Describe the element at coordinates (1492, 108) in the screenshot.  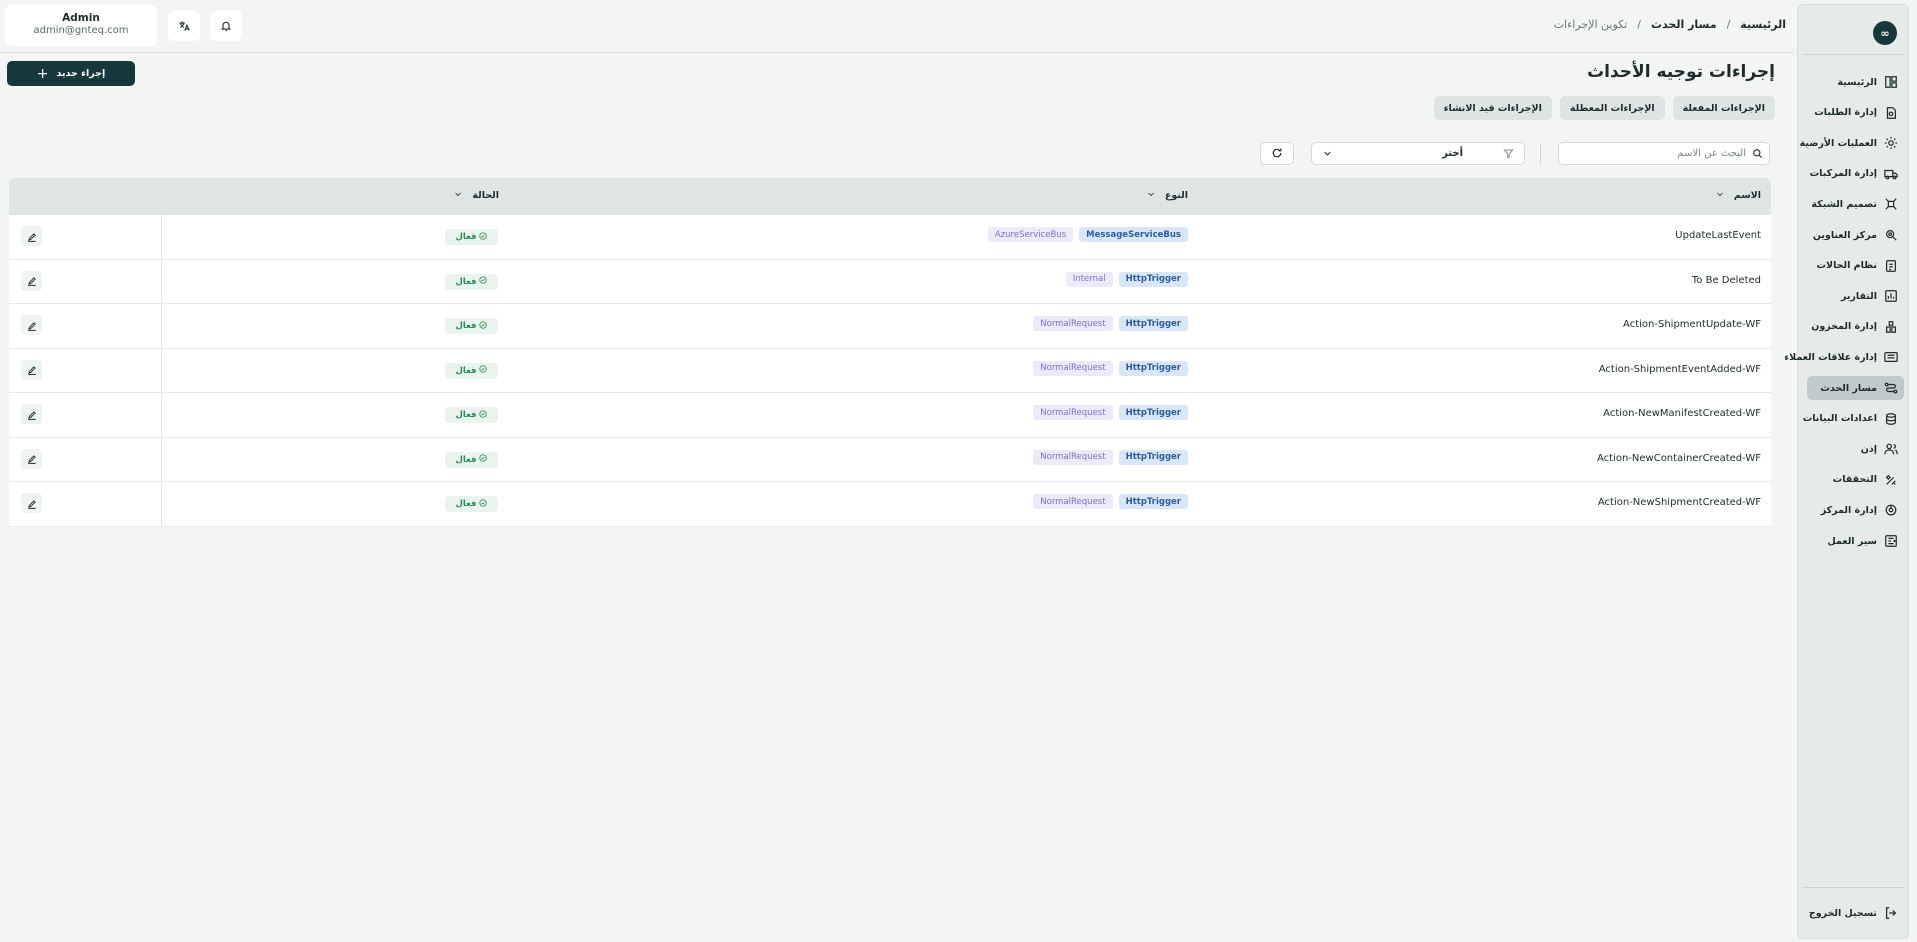
I see `tab-draft-actions: الإجراءات قيد الانشاء` at that location.